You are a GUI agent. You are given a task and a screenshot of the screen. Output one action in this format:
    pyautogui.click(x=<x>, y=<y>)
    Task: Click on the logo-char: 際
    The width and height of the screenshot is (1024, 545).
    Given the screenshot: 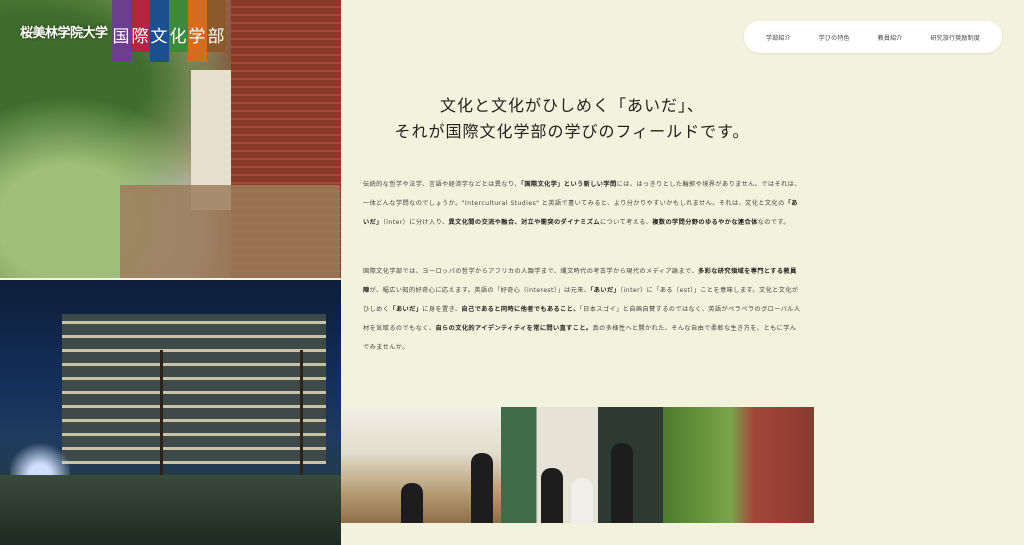 What is the action you would take?
    pyautogui.click(x=140, y=26)
    